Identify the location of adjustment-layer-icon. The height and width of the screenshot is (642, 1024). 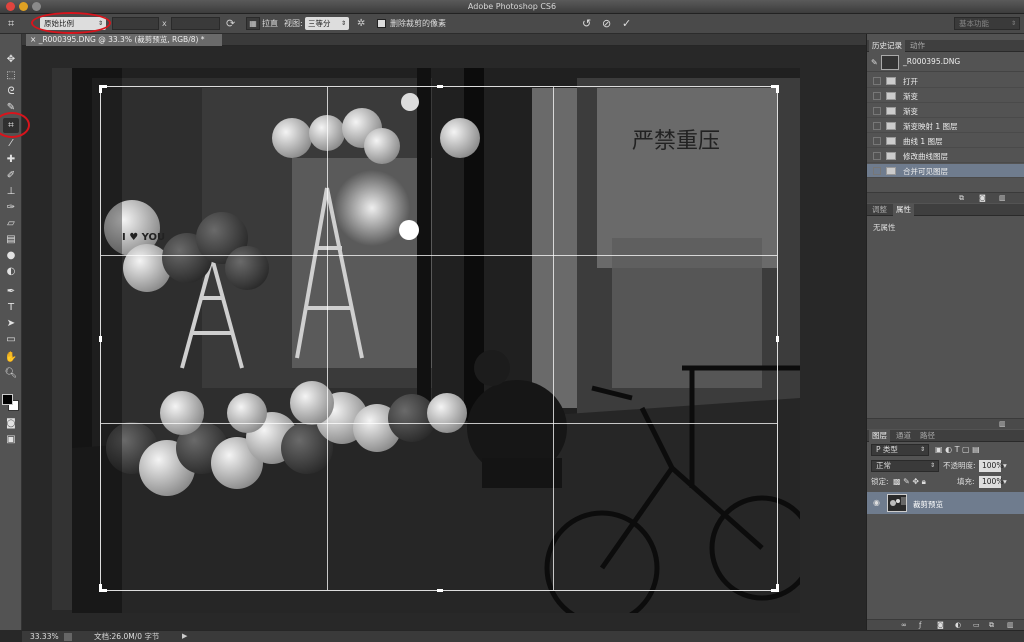
(891, 141).